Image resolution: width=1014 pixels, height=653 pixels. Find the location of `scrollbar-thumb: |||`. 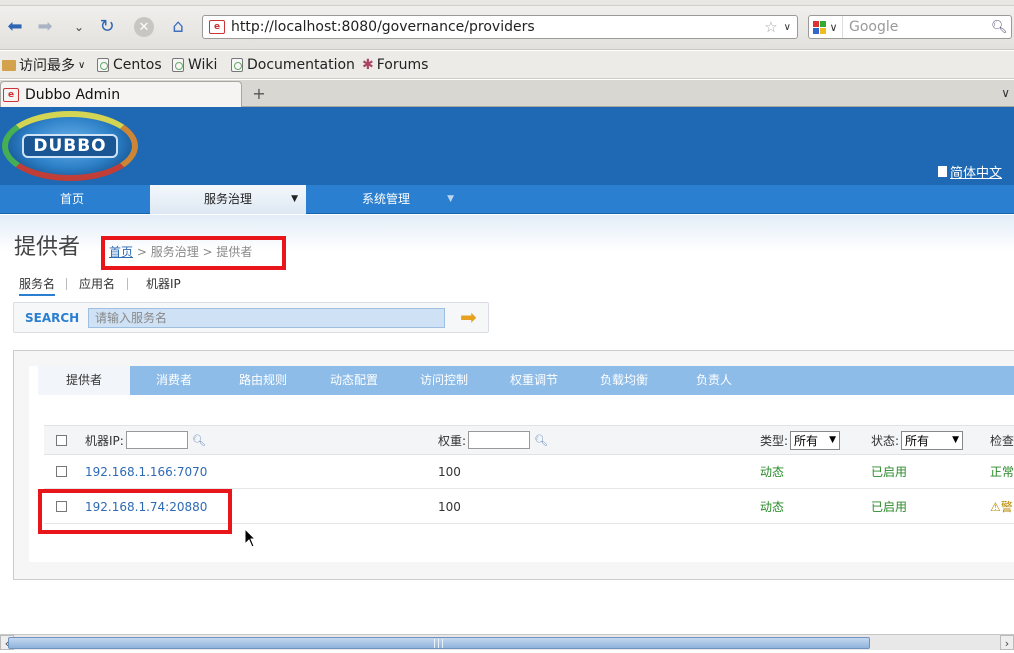

scrollbar-thumb: ||| is located at coordinates (439, 643).